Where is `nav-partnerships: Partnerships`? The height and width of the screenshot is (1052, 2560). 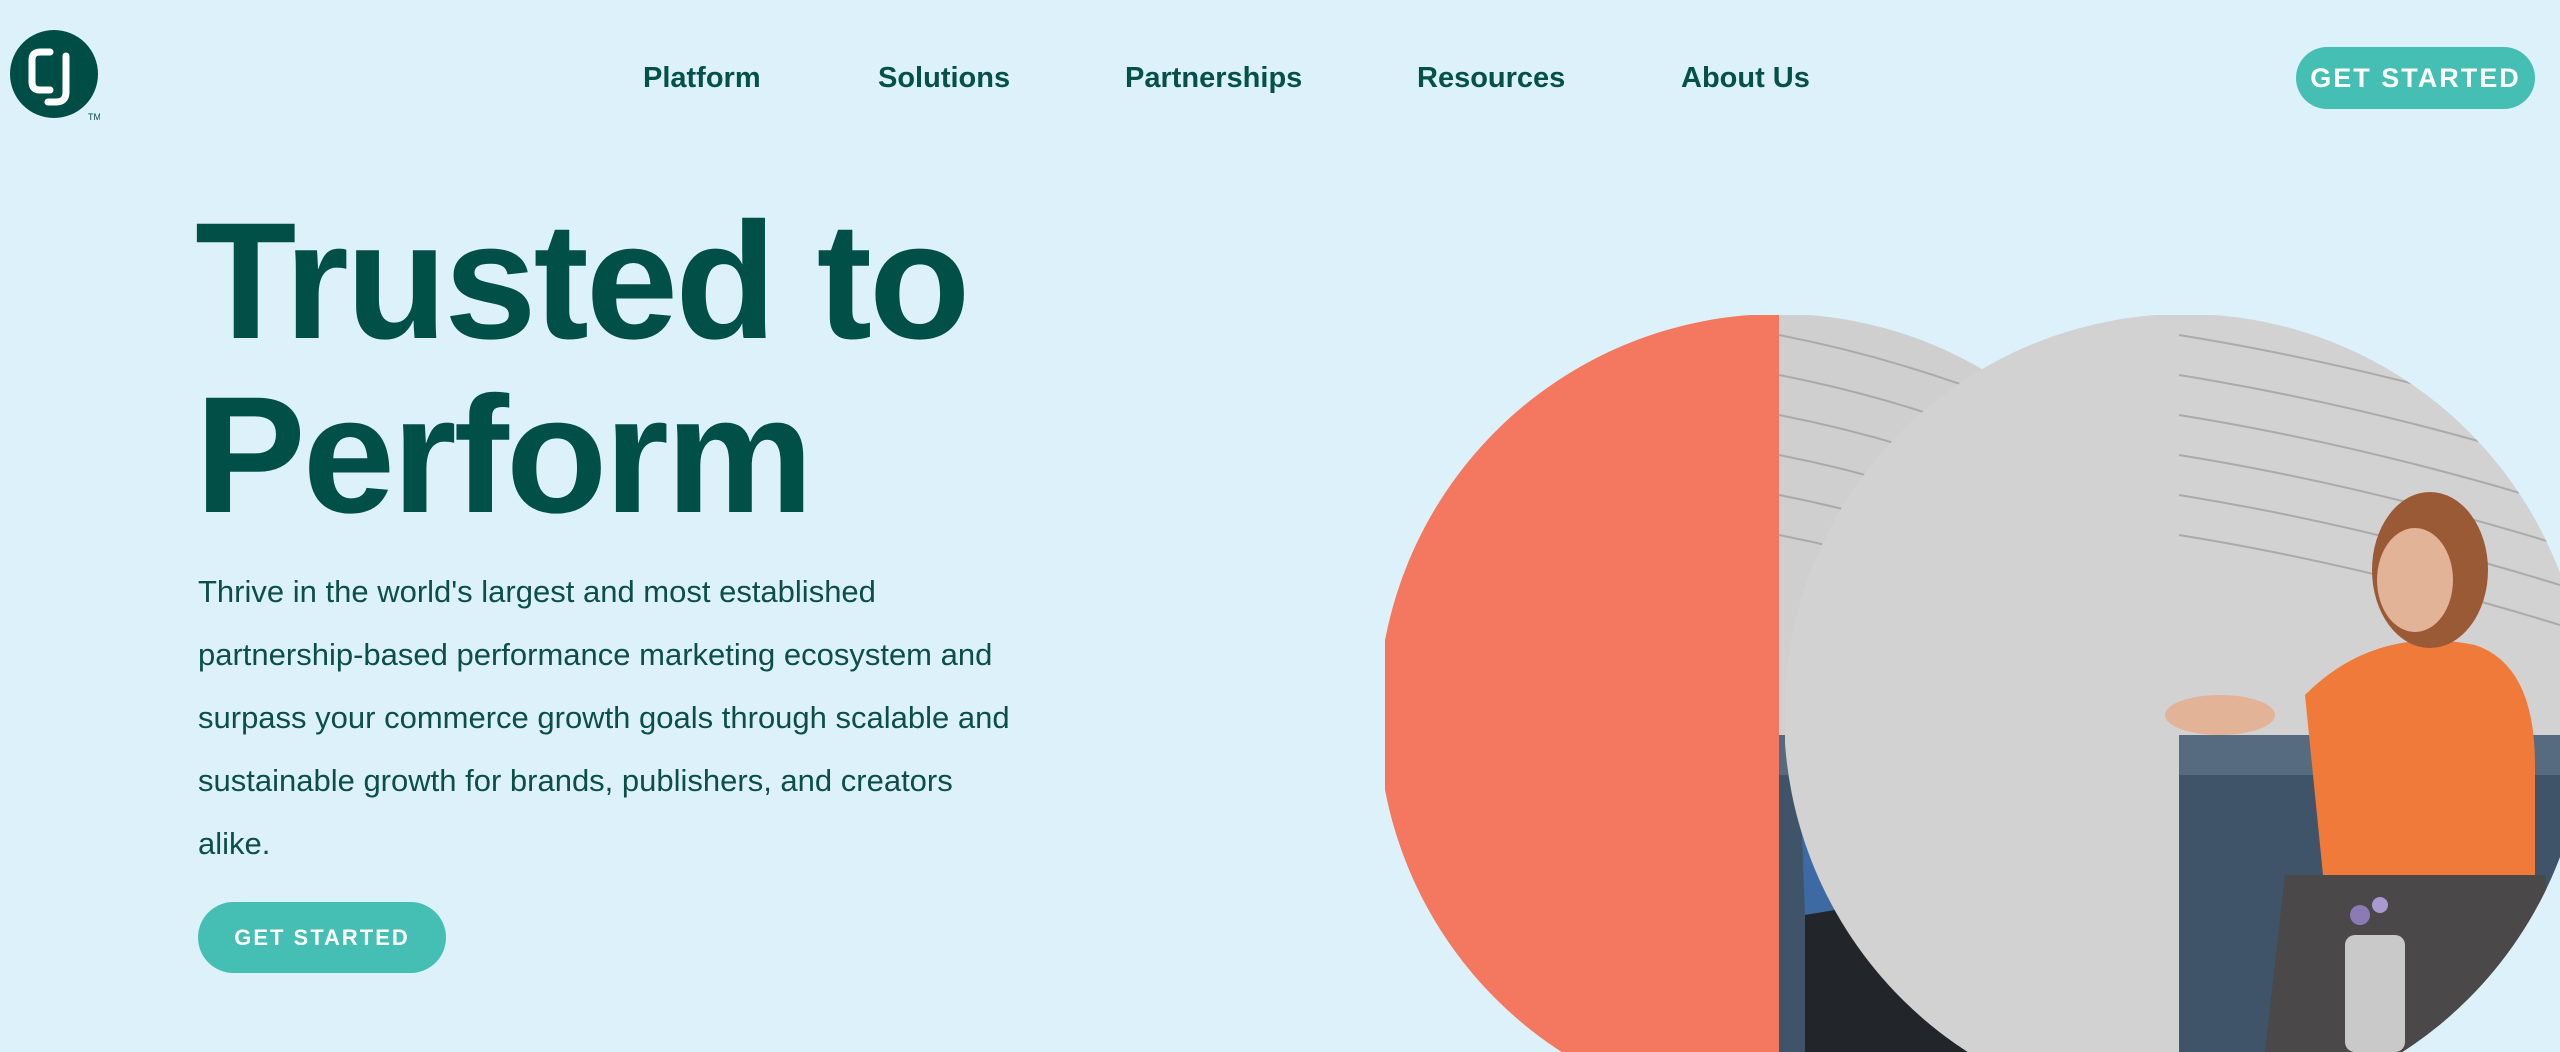
nav-partnerships: Partnerships is located at coordinates (1213, 78).